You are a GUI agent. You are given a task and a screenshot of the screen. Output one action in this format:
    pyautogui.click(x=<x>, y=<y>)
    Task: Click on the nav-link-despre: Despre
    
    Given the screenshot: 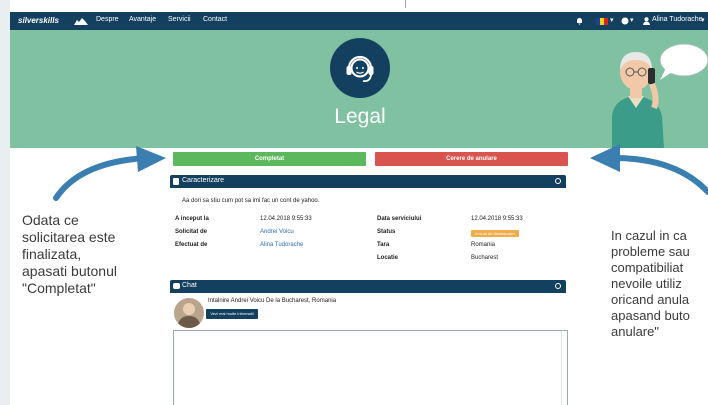 What is the action you would take?
    pyautogui.click(x=107, y=19)
    